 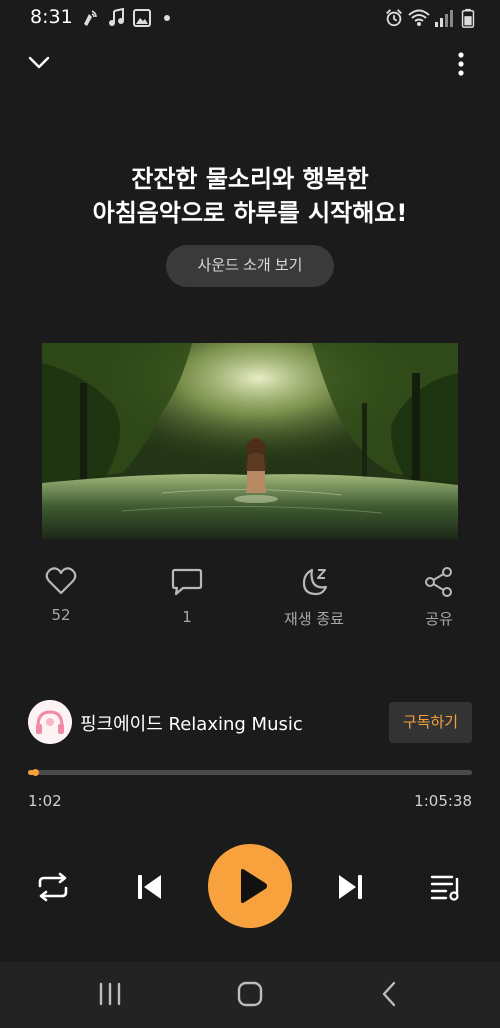 What do you see at coordinates (191, 723) in the screenshot?
I see `channel-name: 핑크에이드 Relaxing Music` at bounding box center [191, 723].